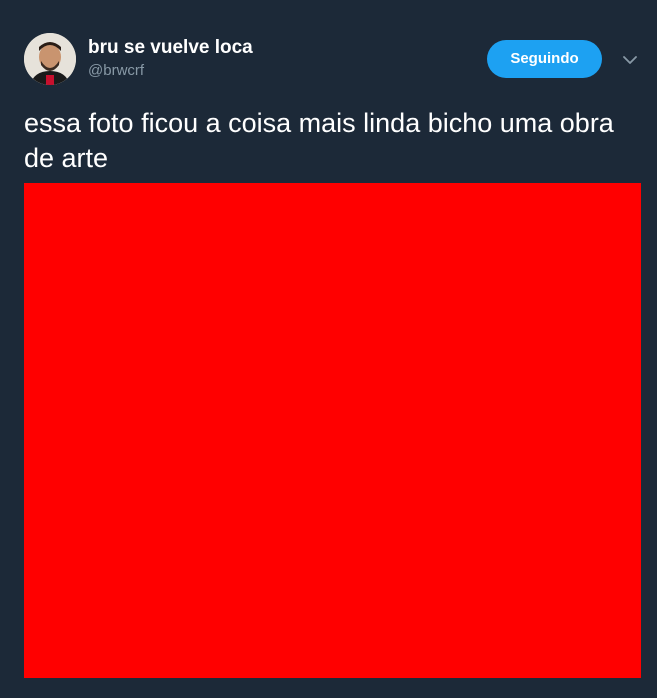  Describe the element at coordinates (50, 59) in the screenshot. I see `avatar` at that location.